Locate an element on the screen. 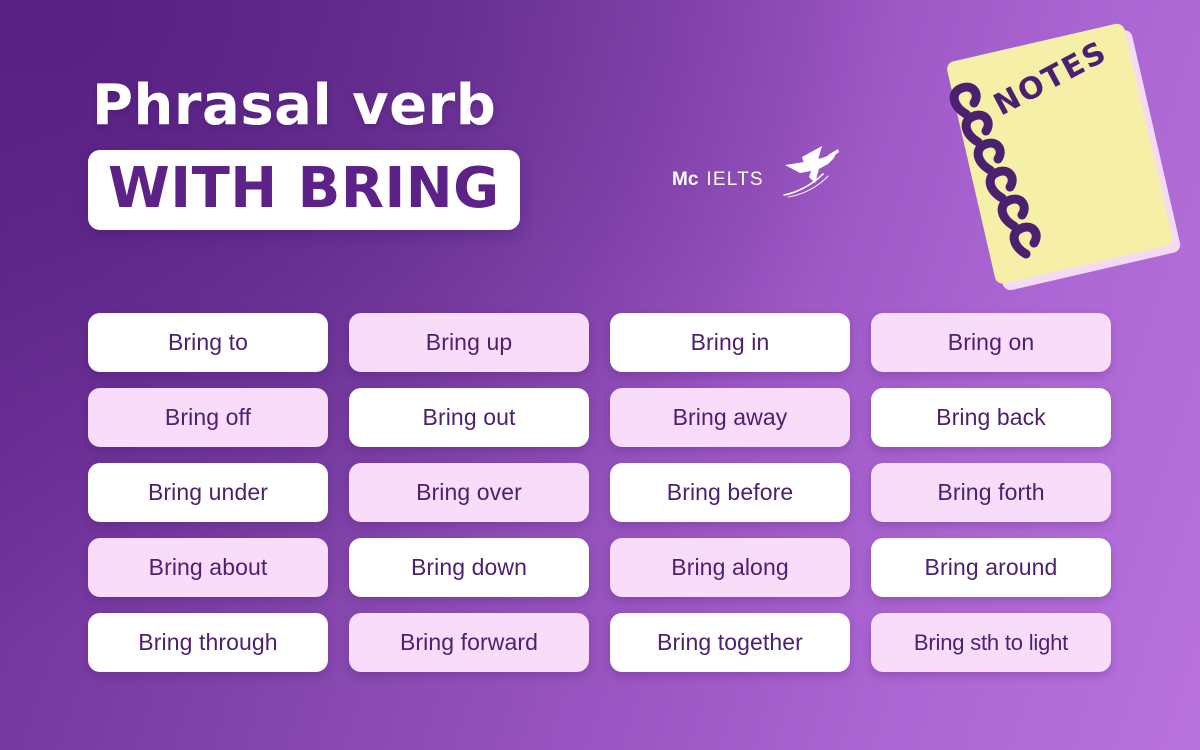 Image resolution: width=1200 pixels, height=750 pixels. phrasal-verb-card: Bring in is located at coordinates (730, 342).